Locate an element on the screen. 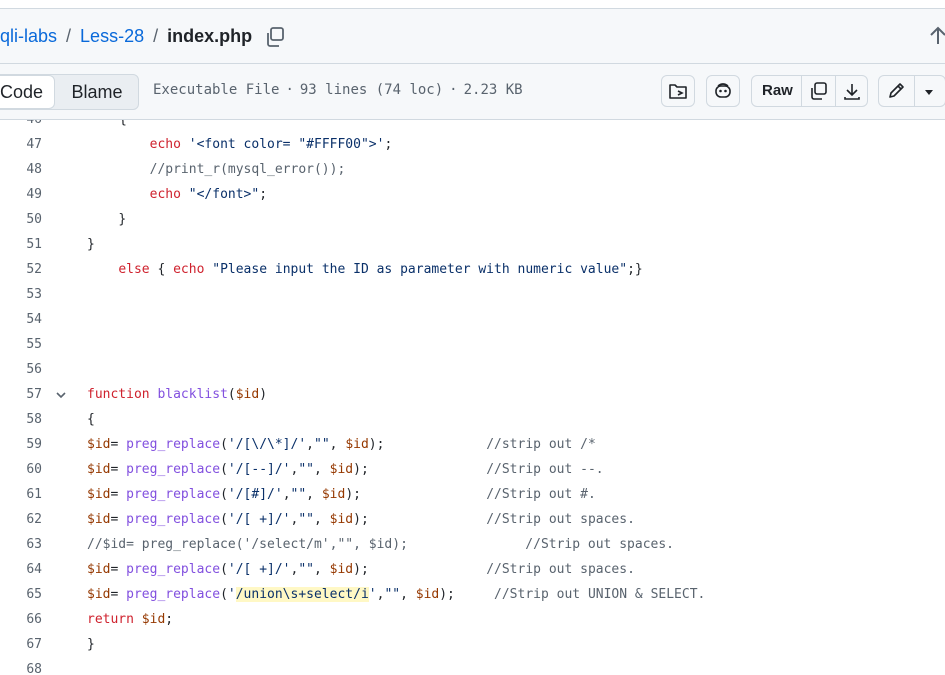 The width and height of the screenshot is (945, 675). line-number: 49 is located at coordinates (21, 194).